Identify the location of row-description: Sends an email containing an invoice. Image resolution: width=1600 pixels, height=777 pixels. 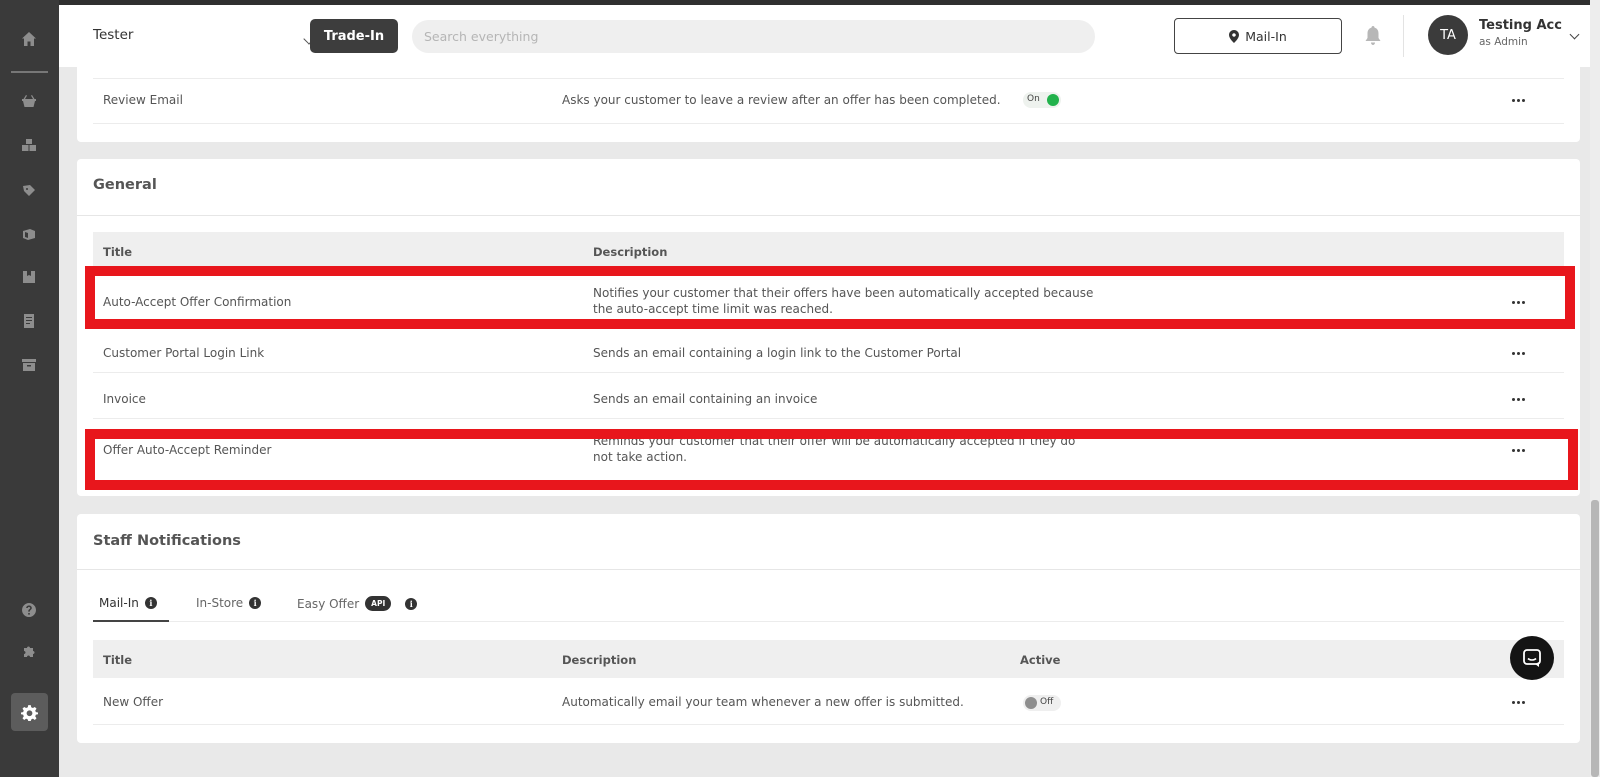
(705, 399).